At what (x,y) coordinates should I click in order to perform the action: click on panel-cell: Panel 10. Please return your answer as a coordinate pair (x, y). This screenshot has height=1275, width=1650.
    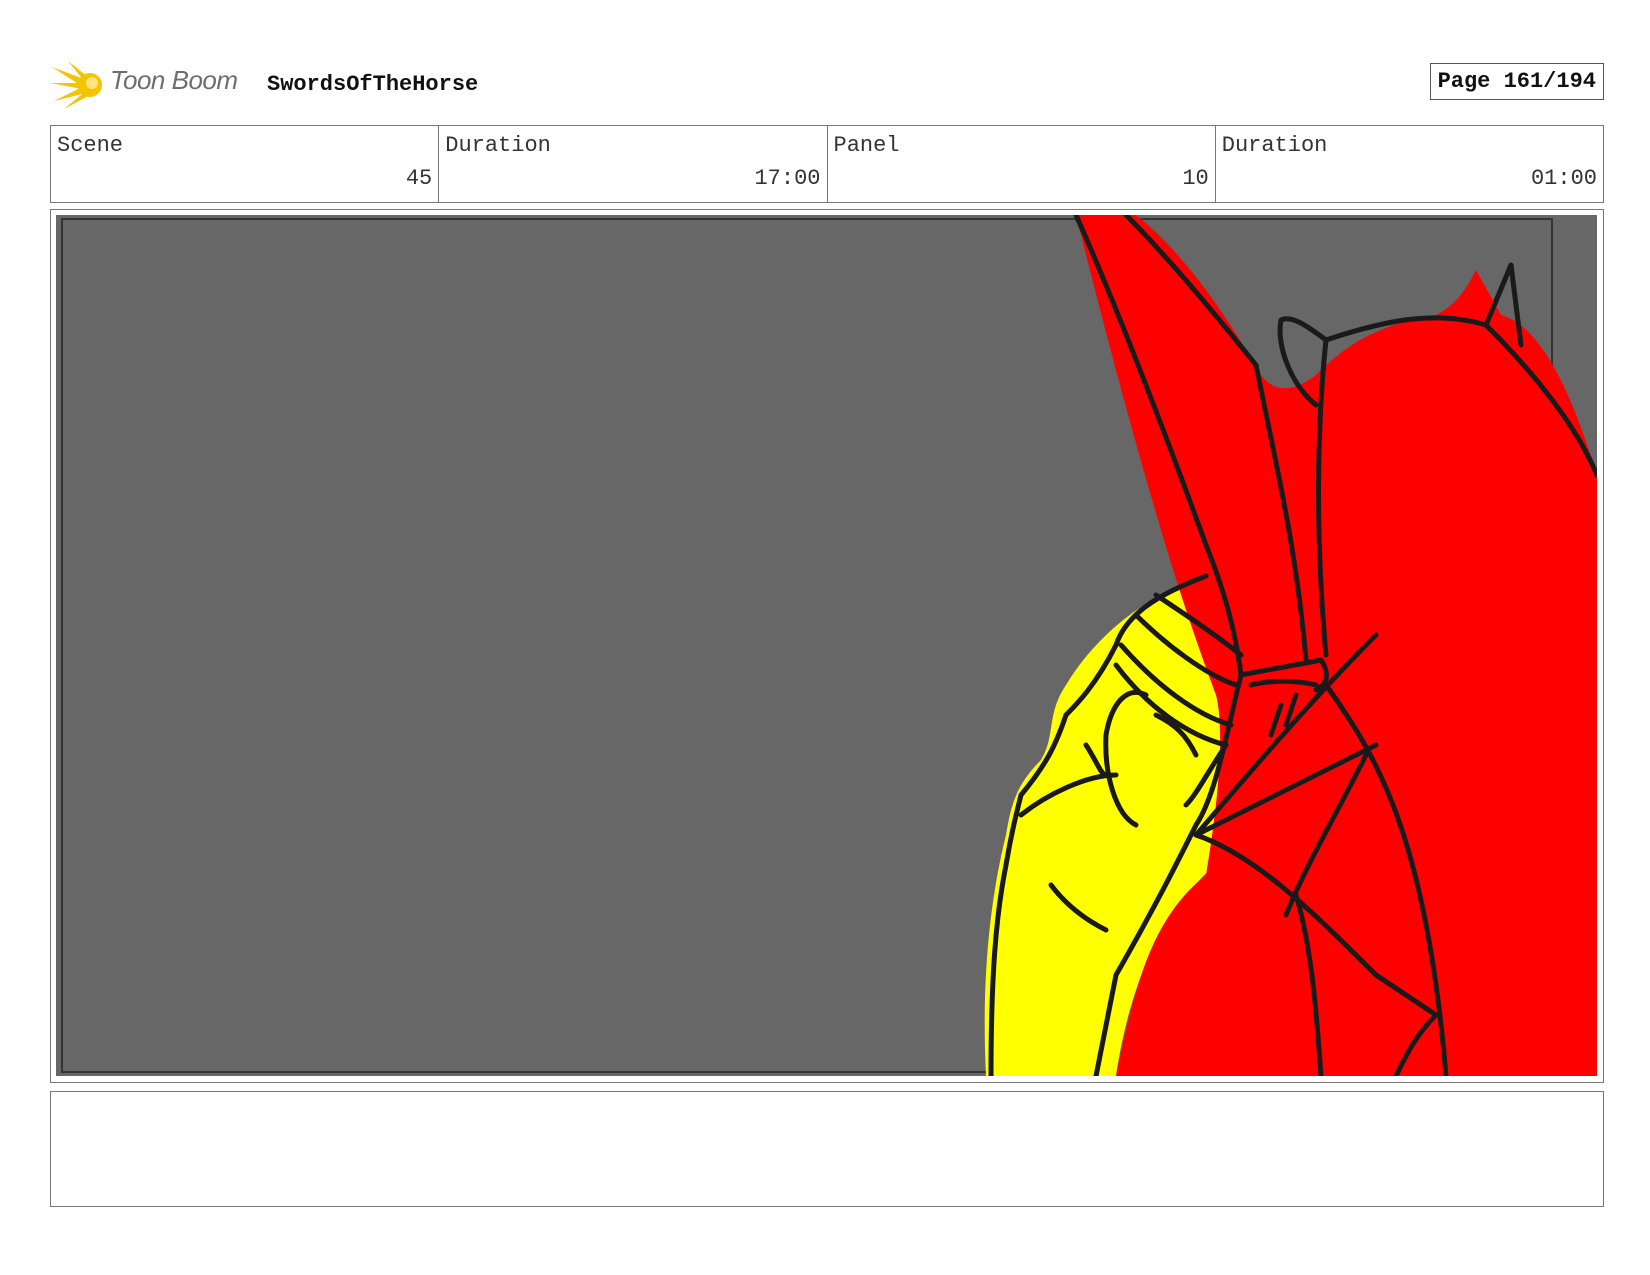
    Looking at the image, I should click on (1022, 164).